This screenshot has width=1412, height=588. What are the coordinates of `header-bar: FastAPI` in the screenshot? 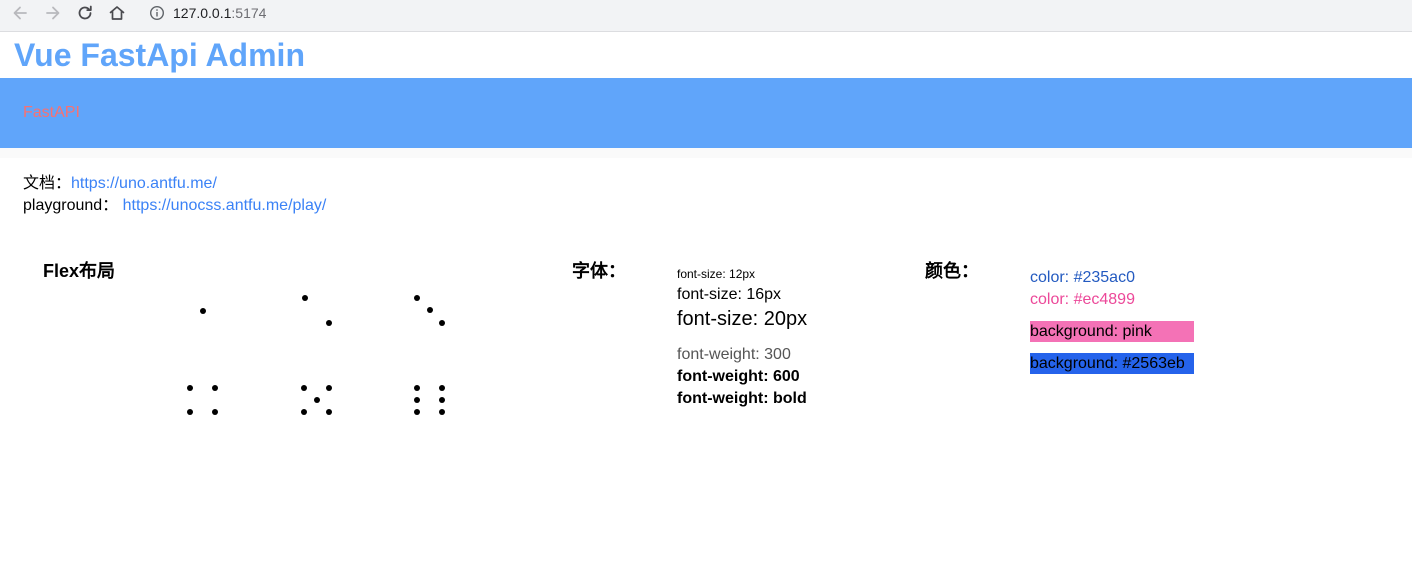 It's located at (706, 113).